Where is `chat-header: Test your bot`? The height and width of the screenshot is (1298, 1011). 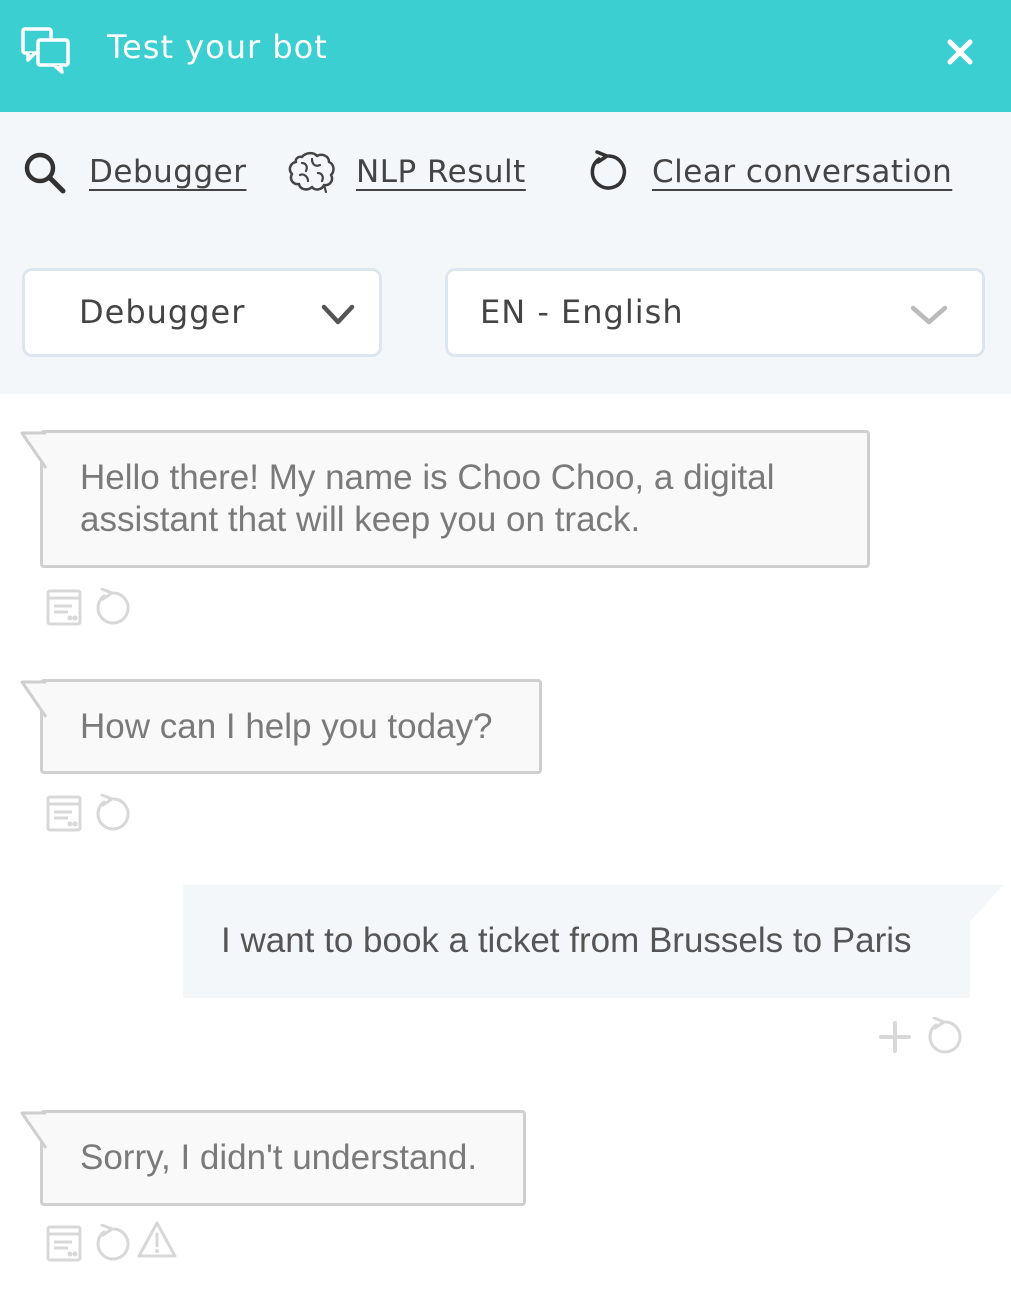 chat-header: Test your bot is located at coordinates (505, 56).